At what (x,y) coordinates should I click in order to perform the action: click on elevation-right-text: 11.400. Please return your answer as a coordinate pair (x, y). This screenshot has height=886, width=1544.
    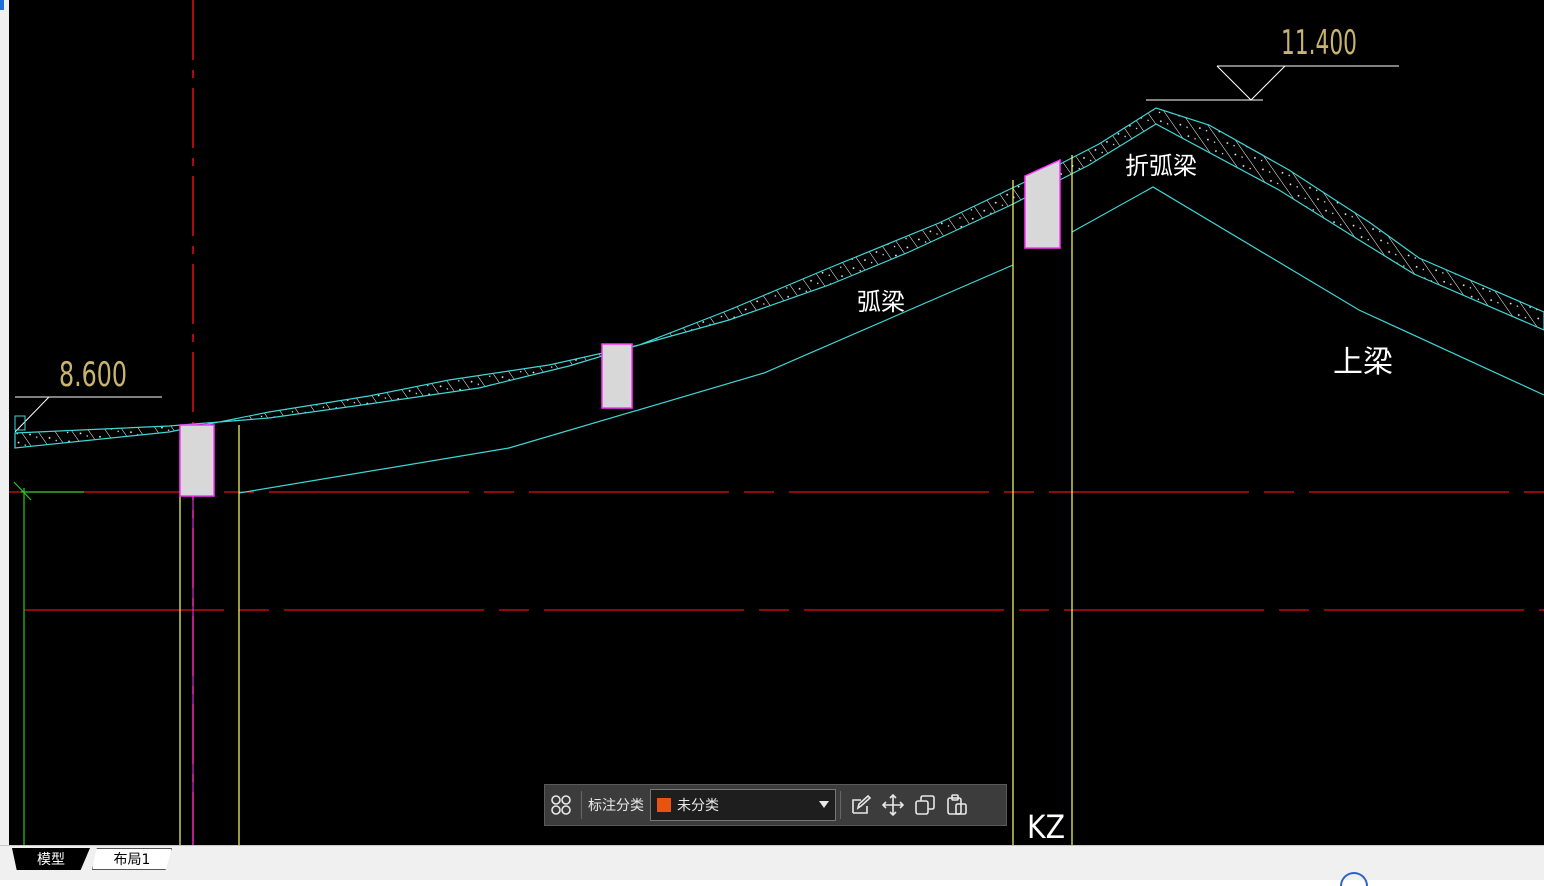
    Looking at the image, I should click on (1319, 43).